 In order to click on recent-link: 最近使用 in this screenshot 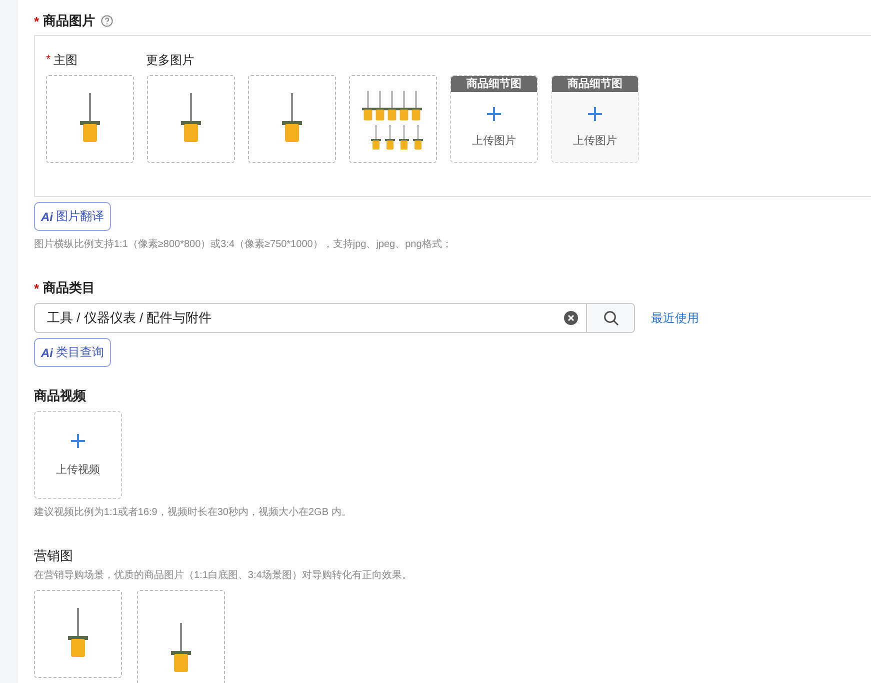, I will do `click(675, 318)`.